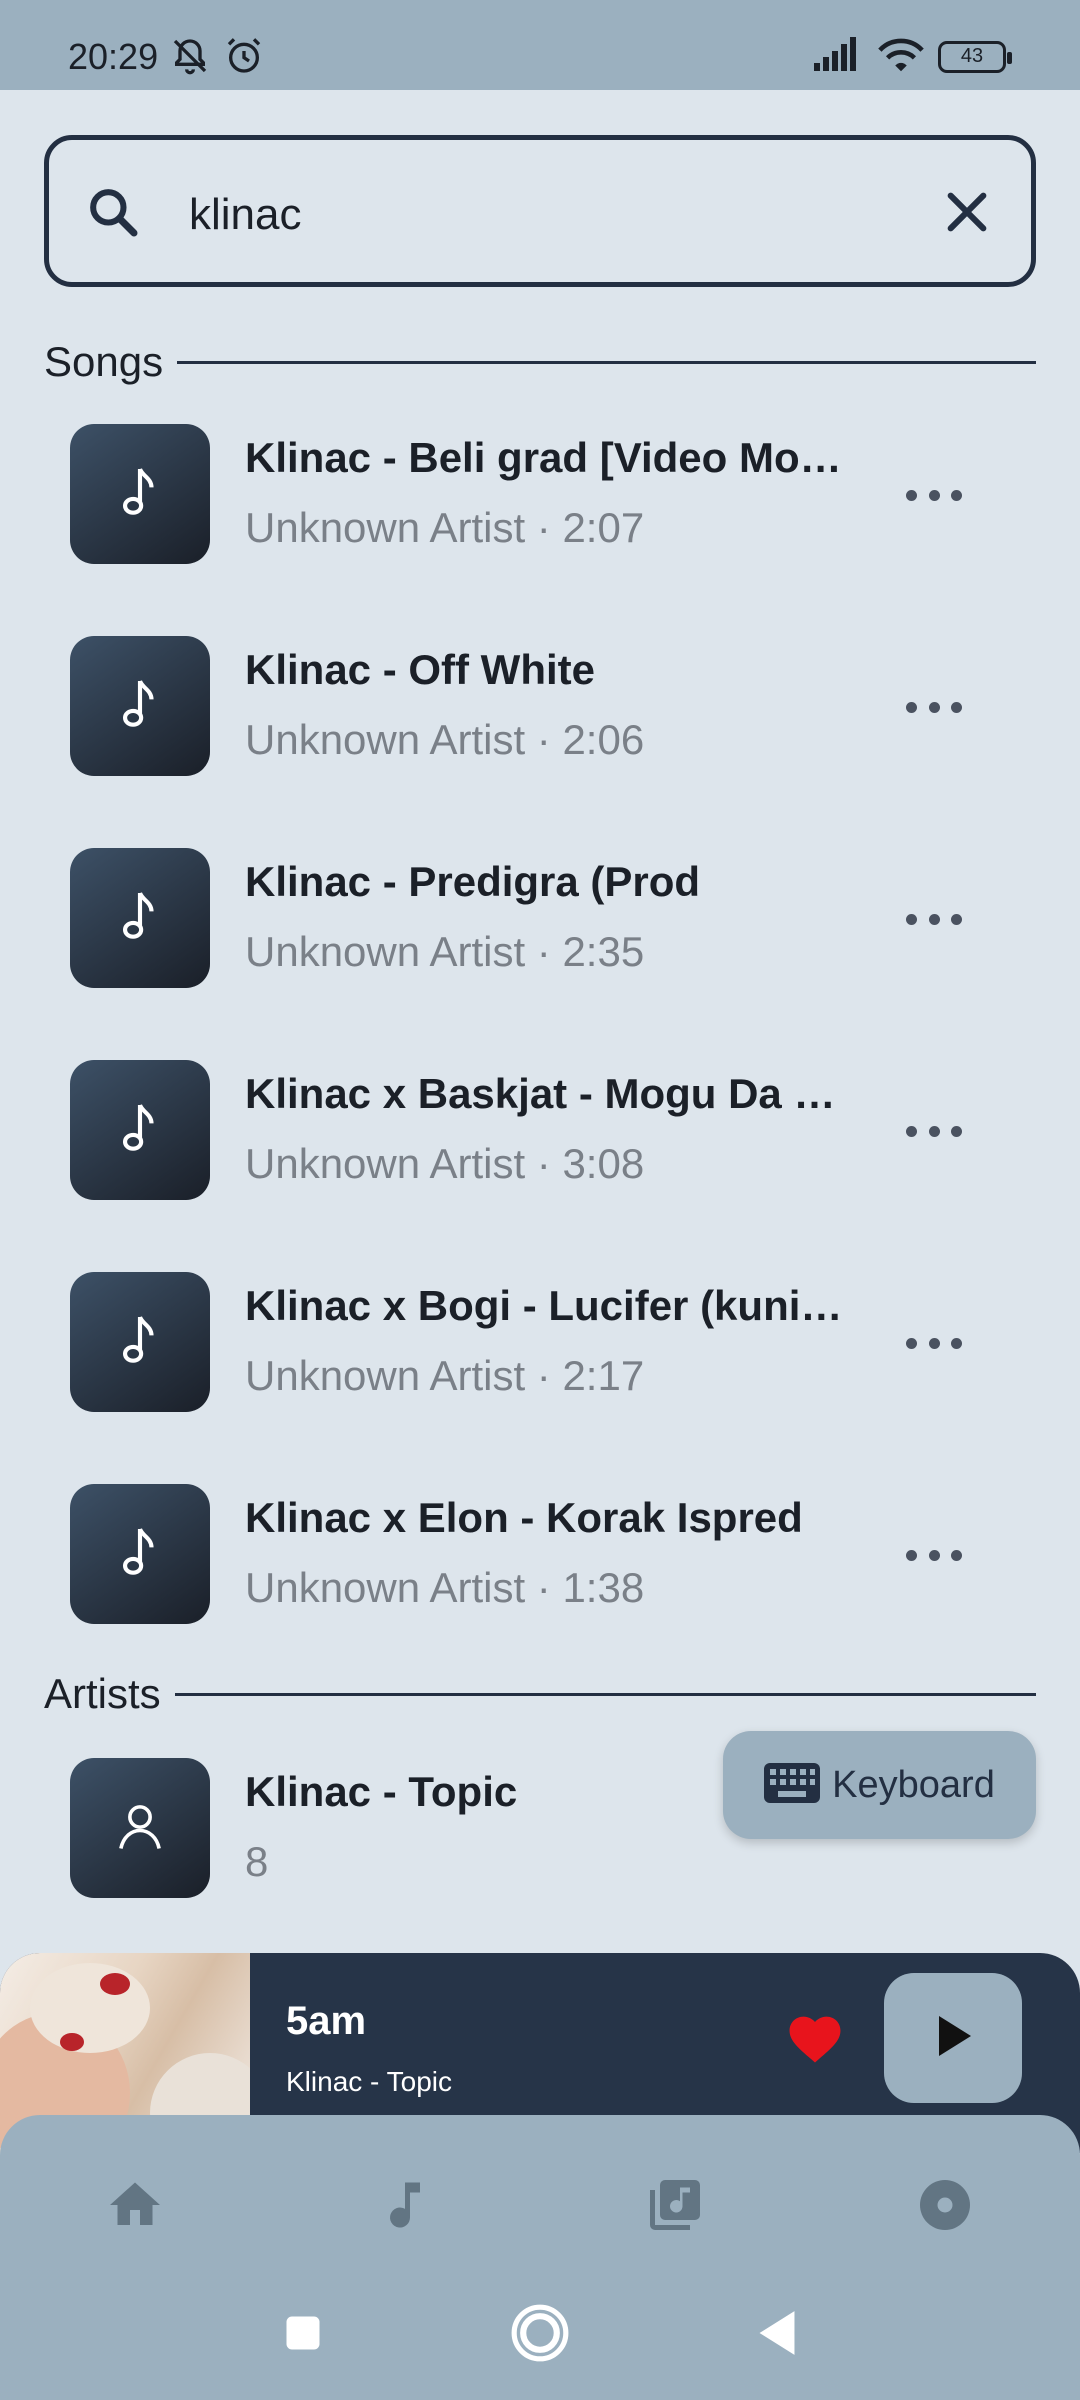 This screenshot has height=2400, width=1080. I want to click on library-icon, so click(675, 2207).